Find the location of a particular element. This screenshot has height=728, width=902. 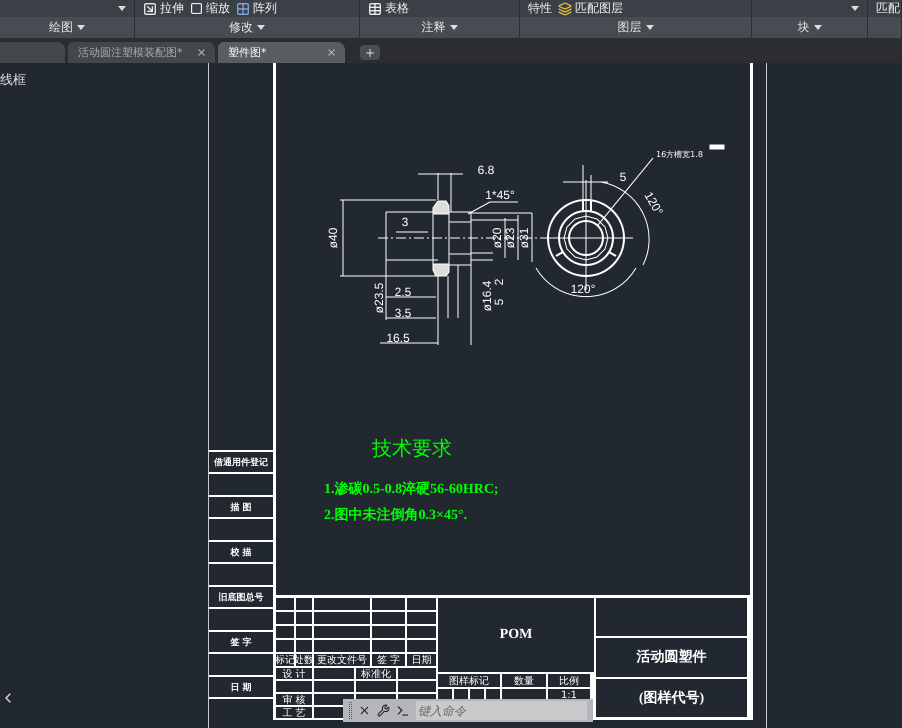

side-column-label: 旧底图总号 is located at coordinates (241, 597).